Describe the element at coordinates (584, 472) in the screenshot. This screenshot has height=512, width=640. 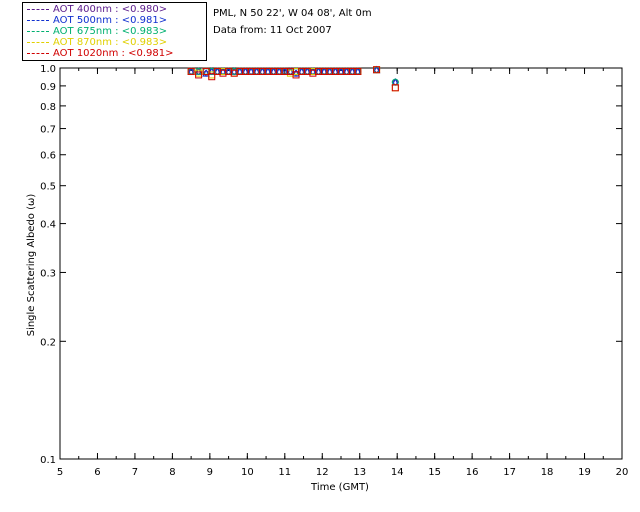
I see `x-tick-label: 19` at that location.